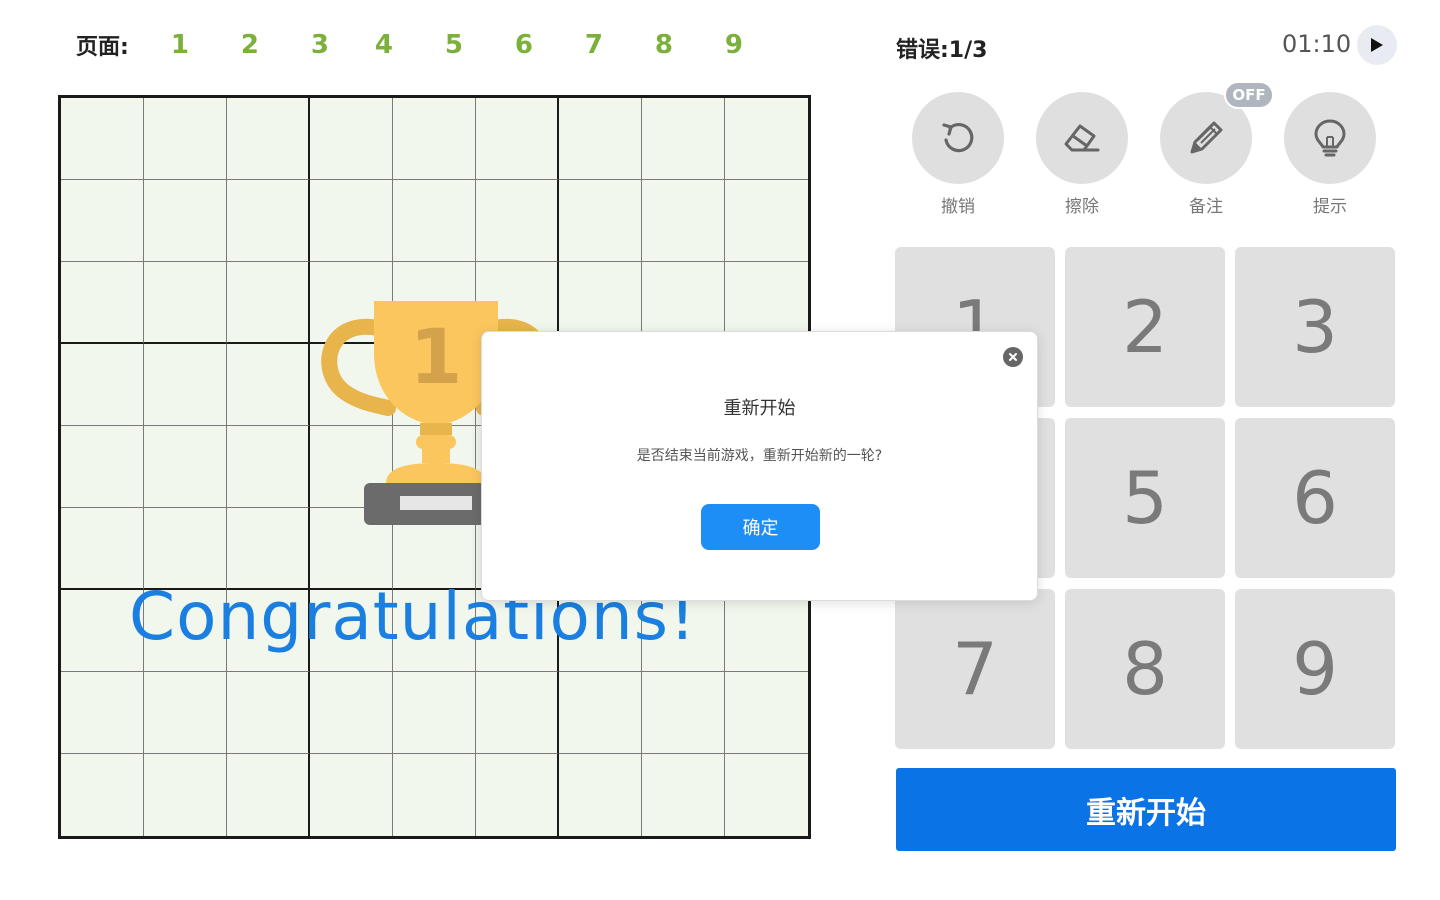 The height and width of the screenshot is (900, 1440). Describe the element at coordinates (343, 45) in the screenshot. I see `page-3: 3` at that location.